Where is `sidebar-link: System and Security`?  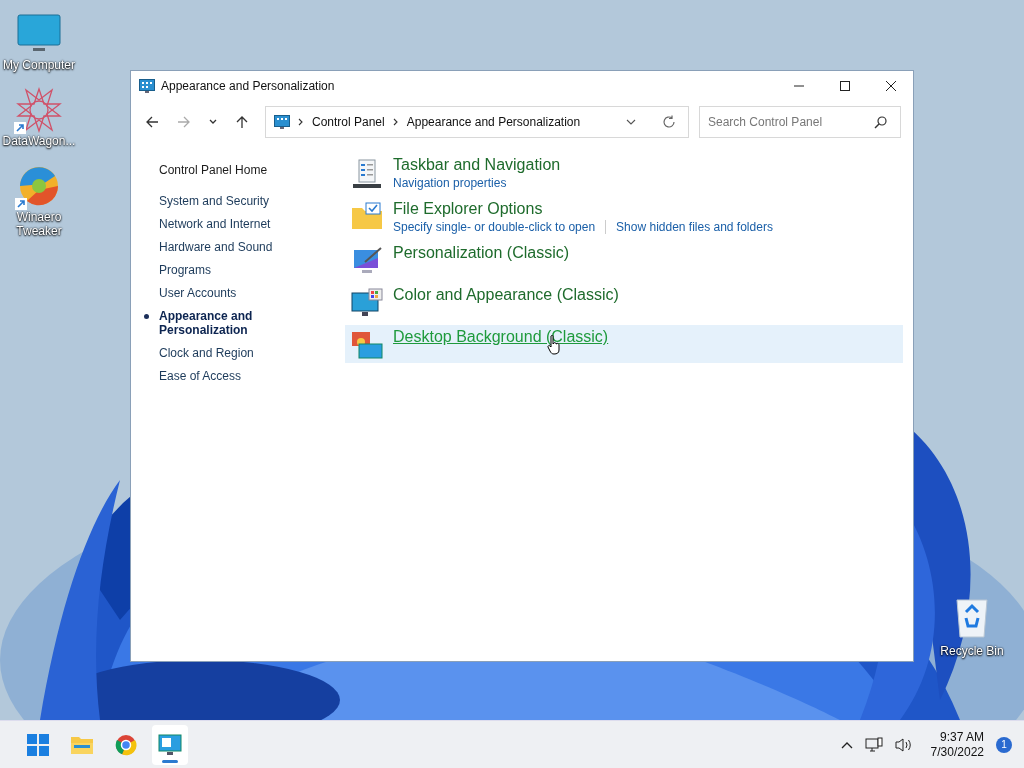 sidebar-link: System and Security is located at coordinates (245, 201).